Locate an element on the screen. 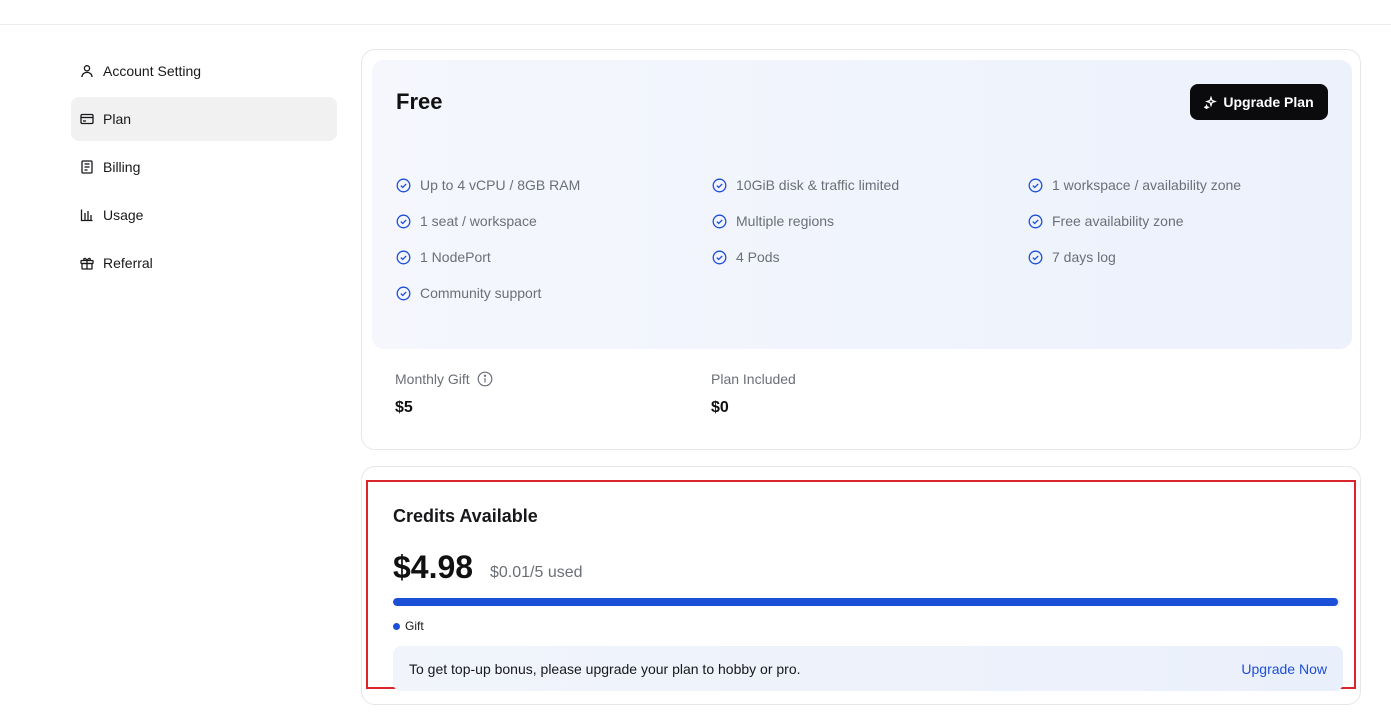  feature-item: 10GiB disk & traffic limited is located at coordinates (805, 185).